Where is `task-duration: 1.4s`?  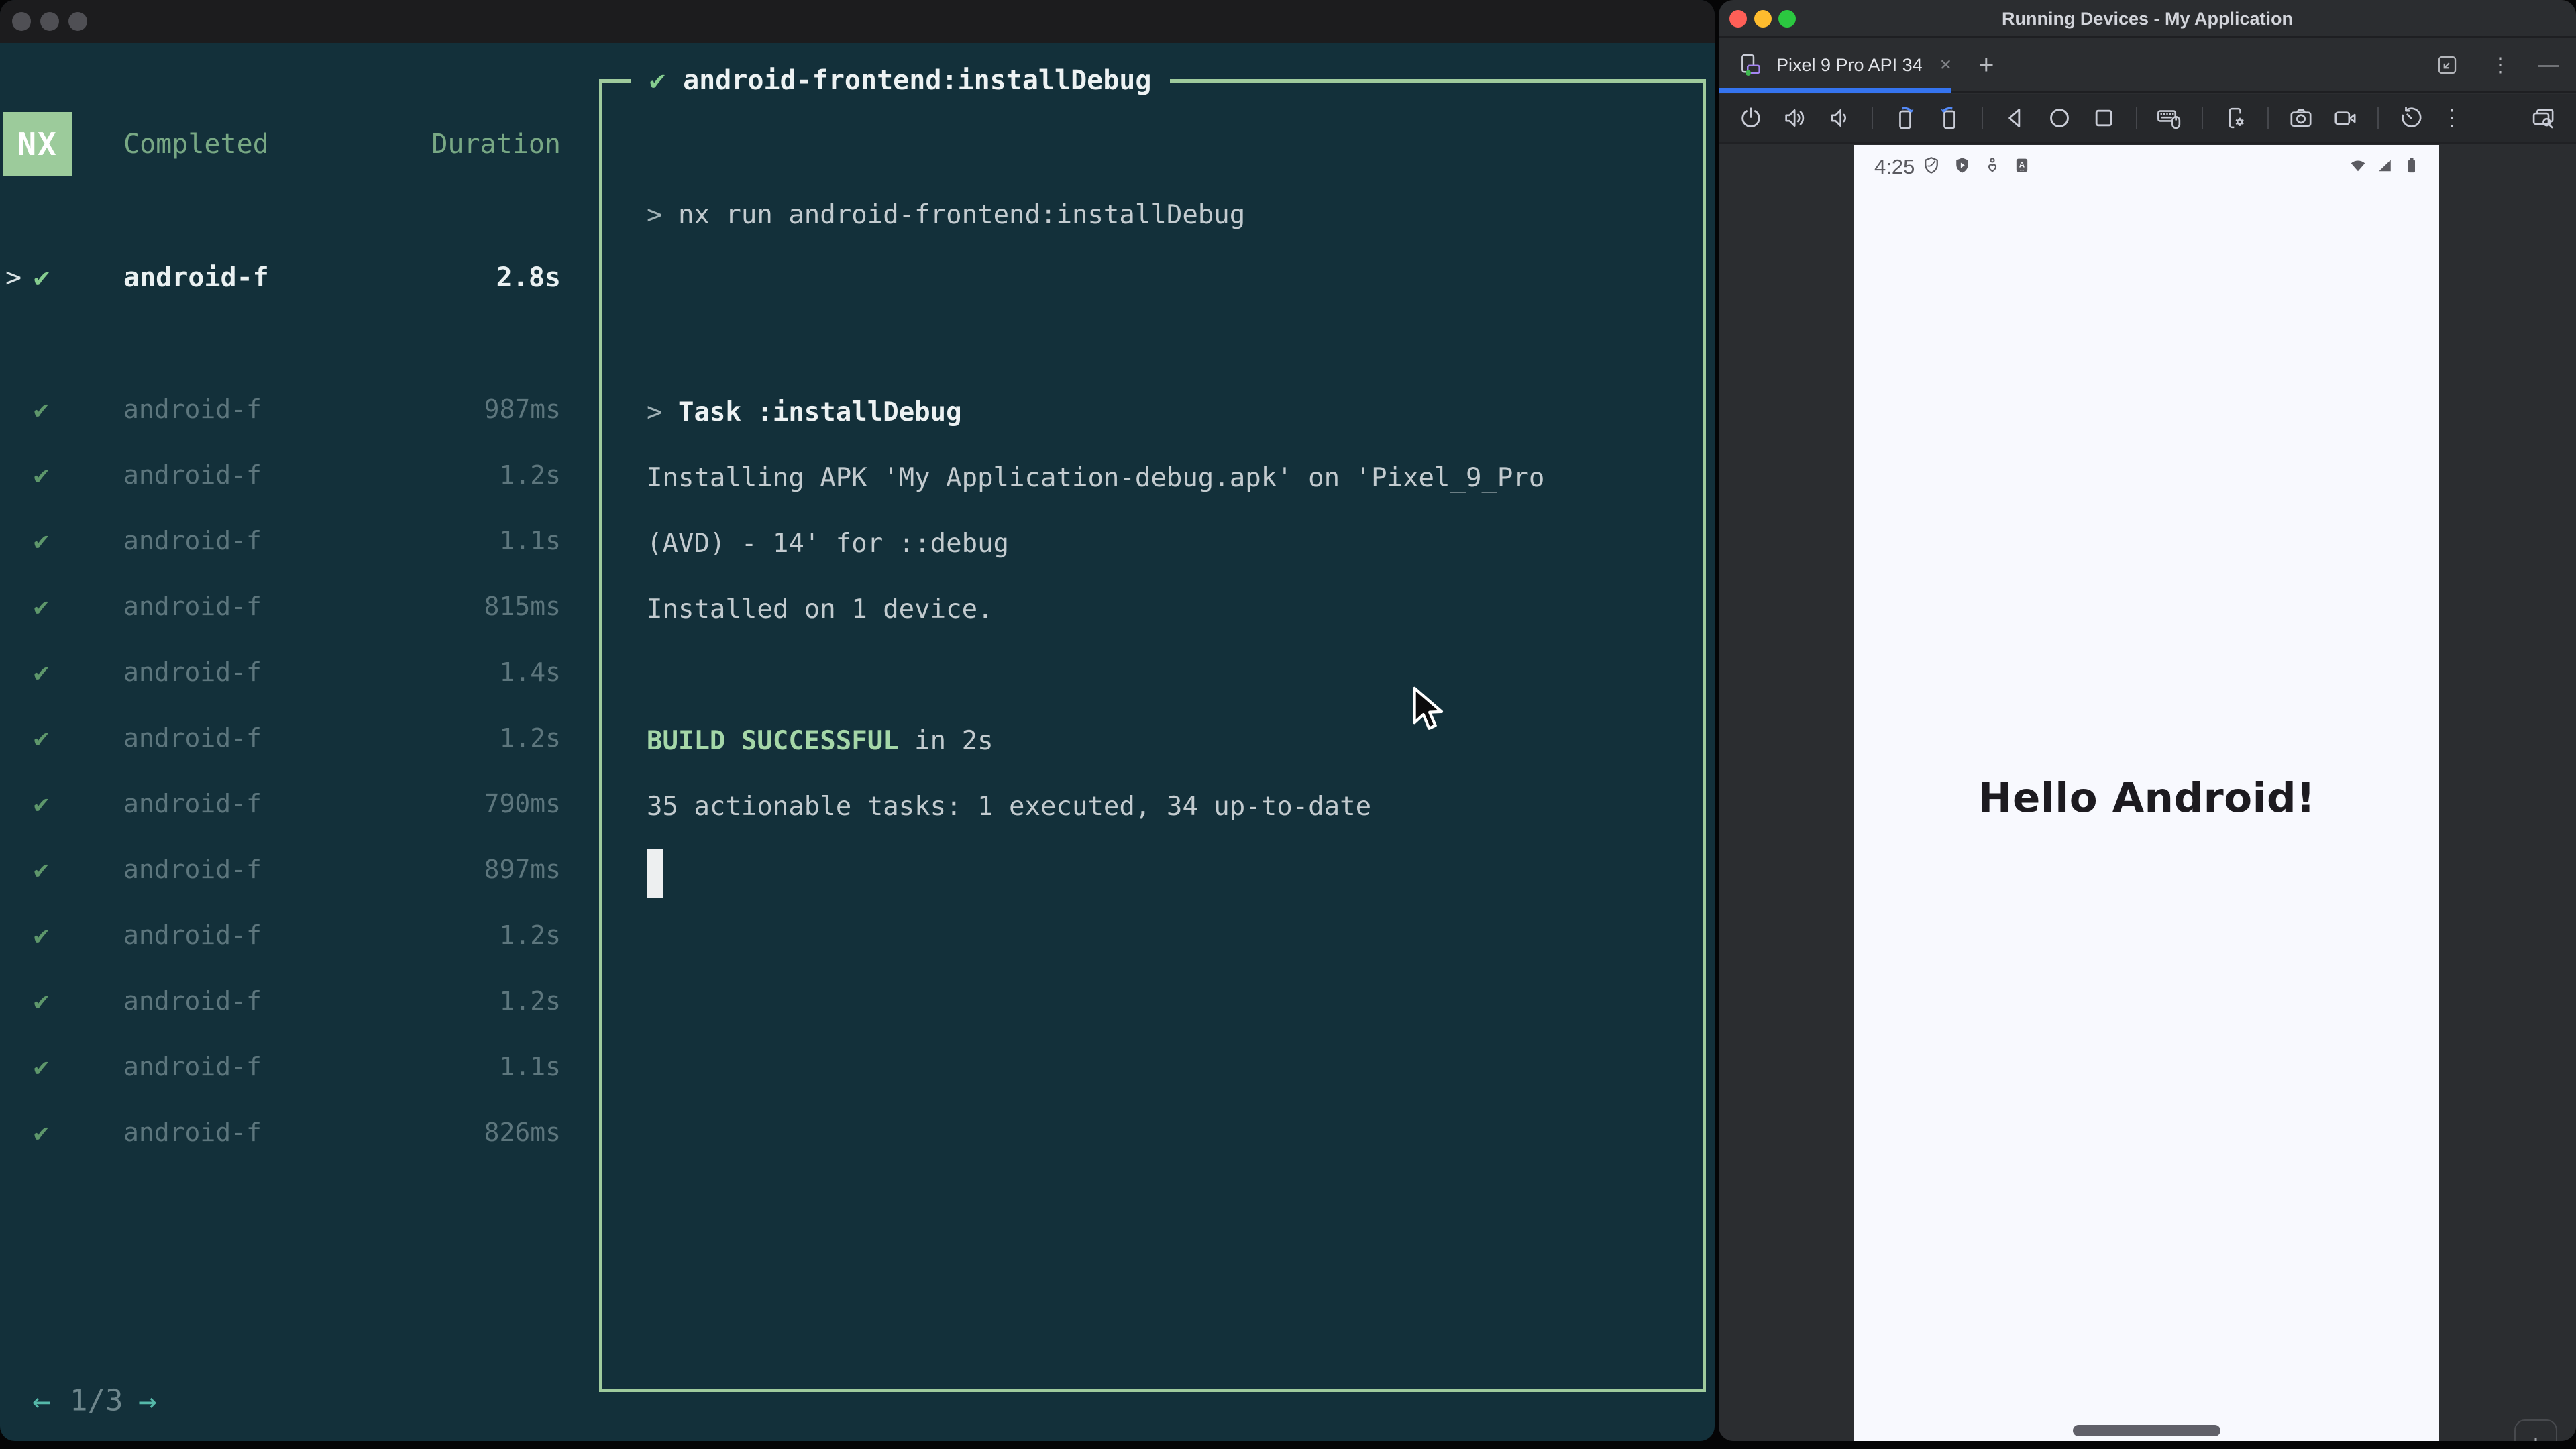 task-duration: 1.4s is located at coordinates (530, 672).